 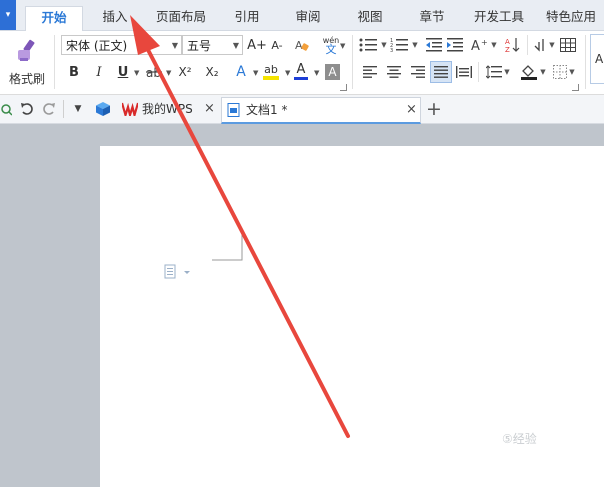 I want to click on watermark-logo: ⑤经验, so click(x=519, y=438).